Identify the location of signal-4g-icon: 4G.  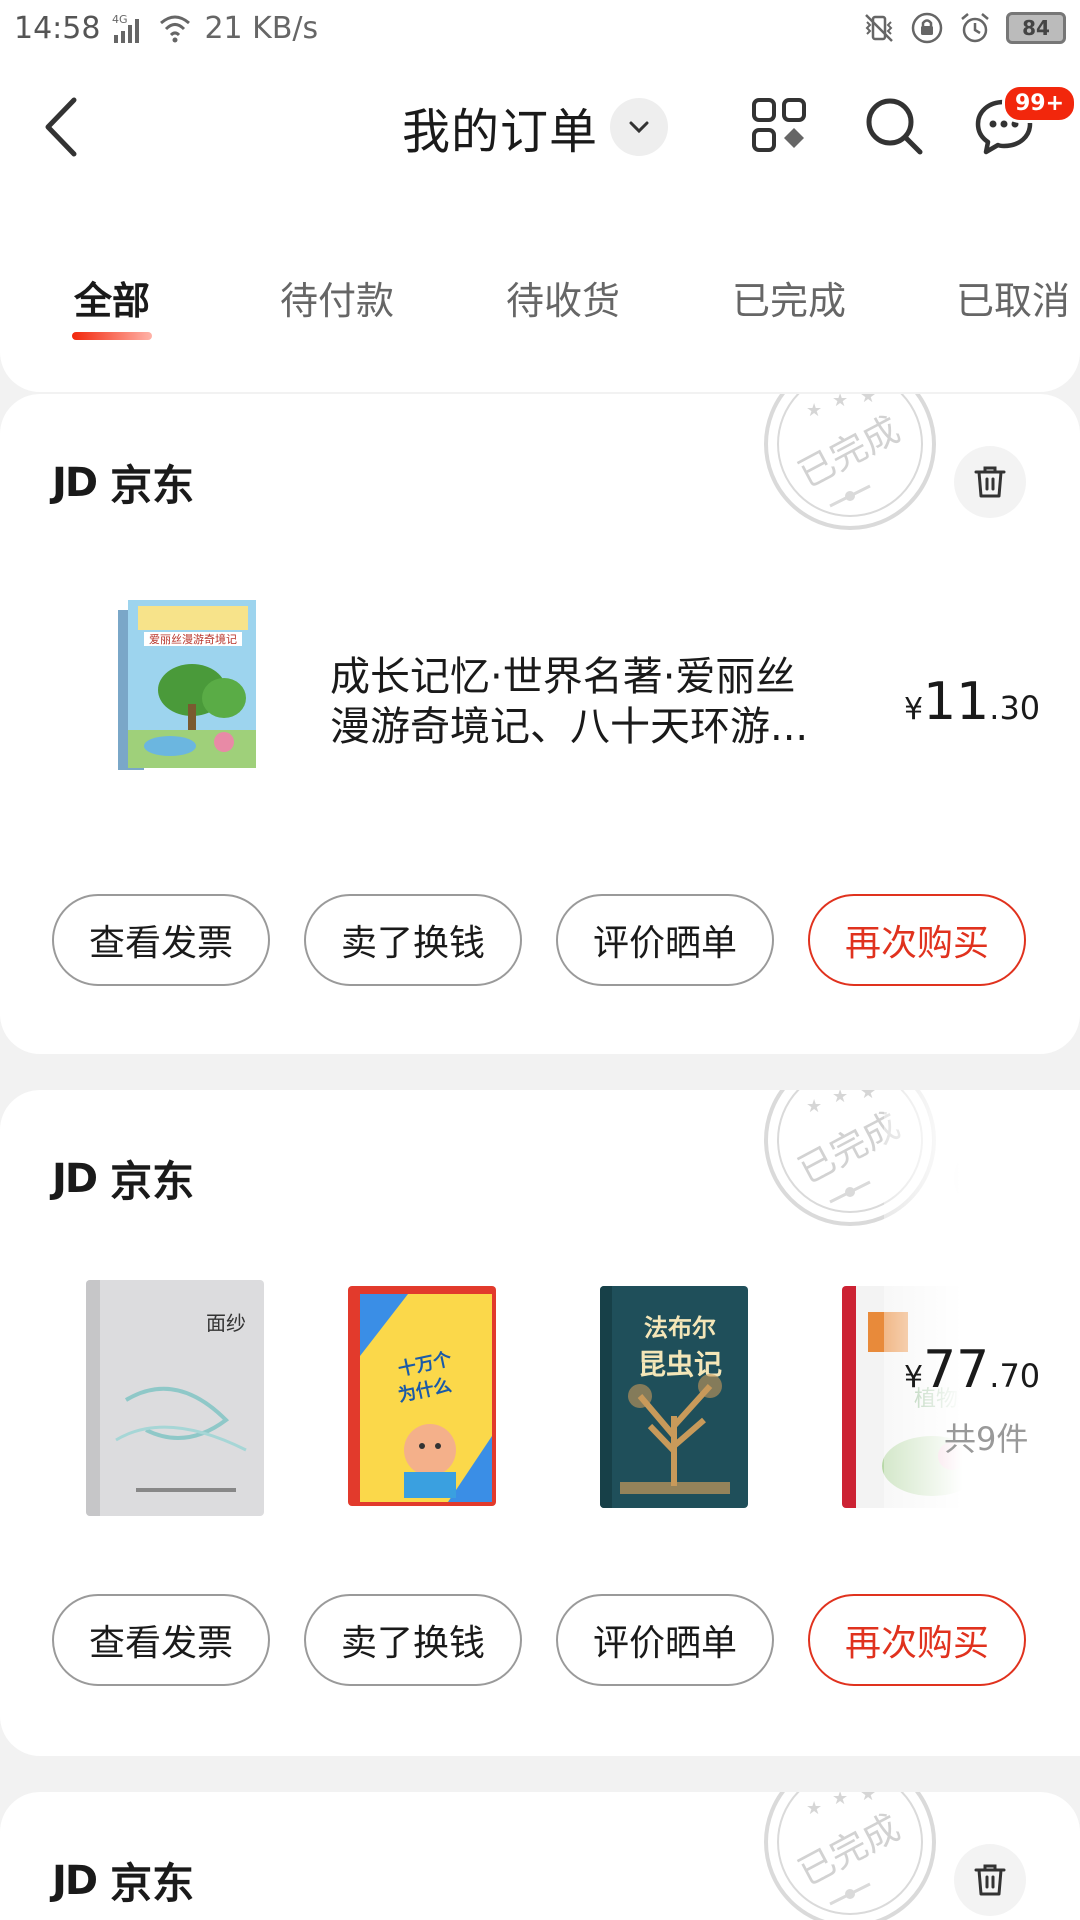
(126, 28).